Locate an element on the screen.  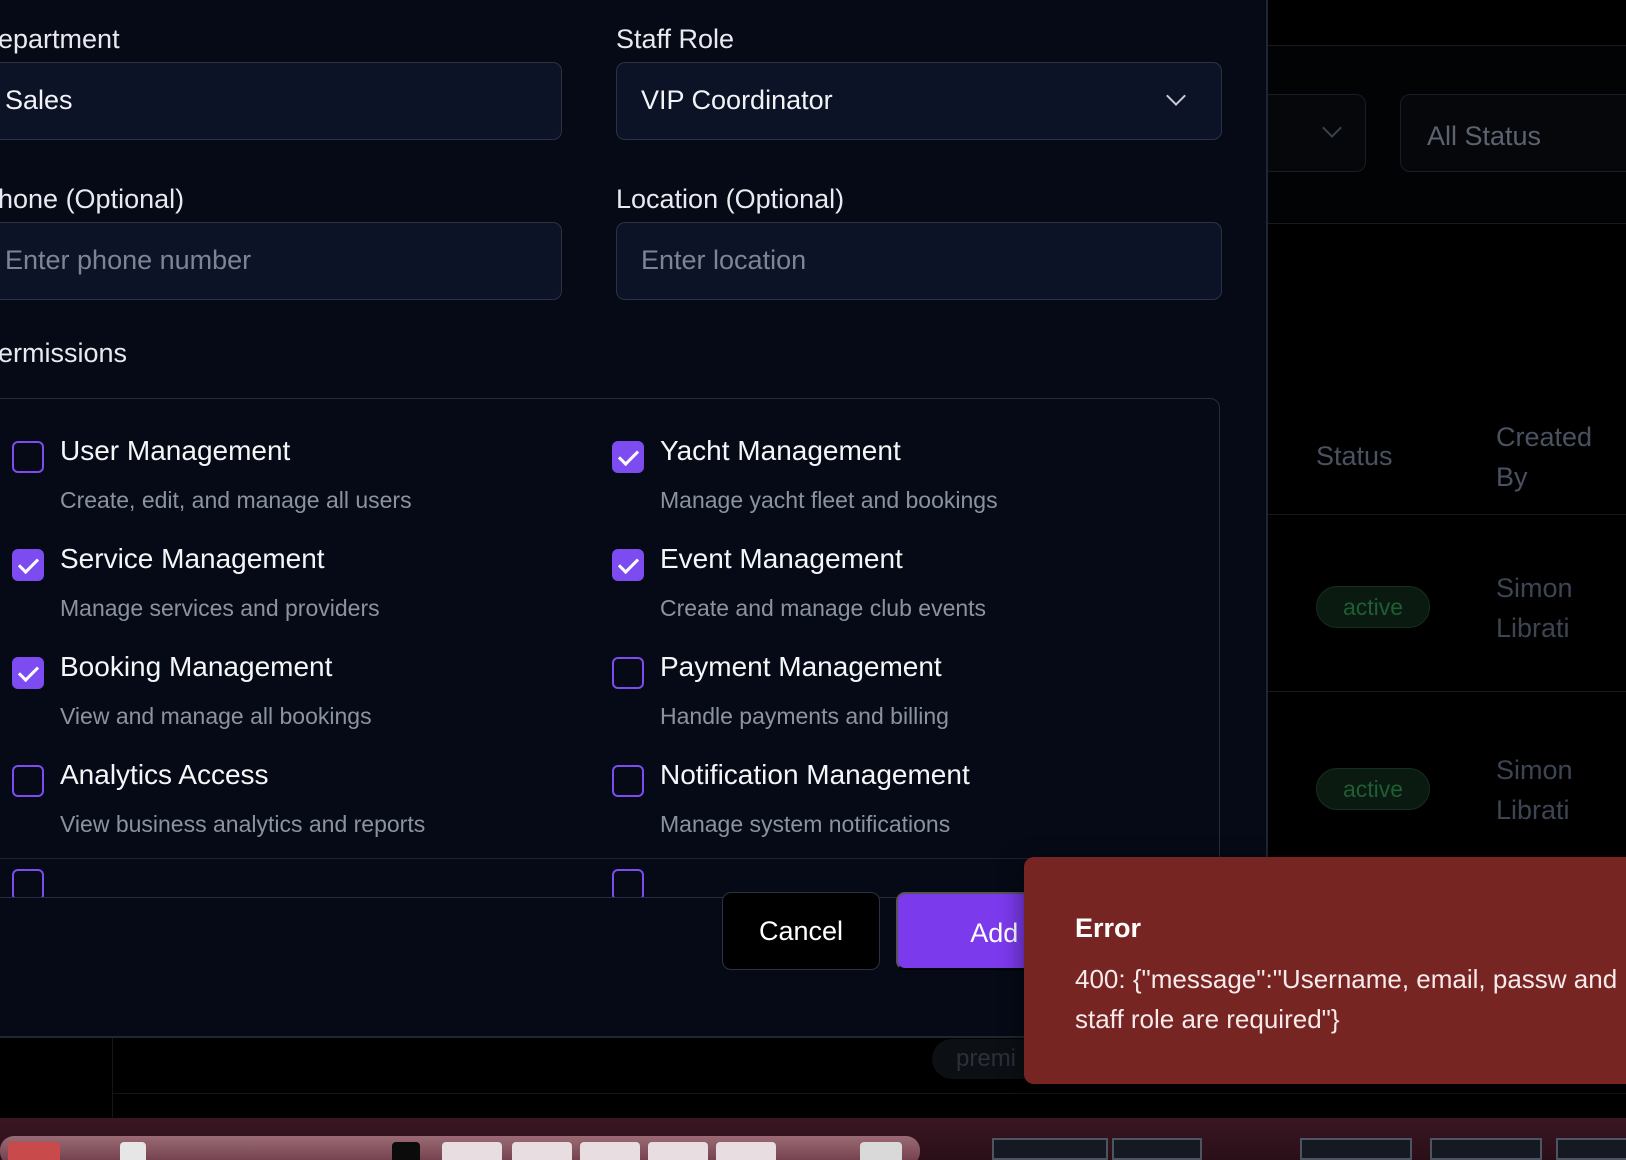
permission-title: User Management is located at coordinates (175, 450).